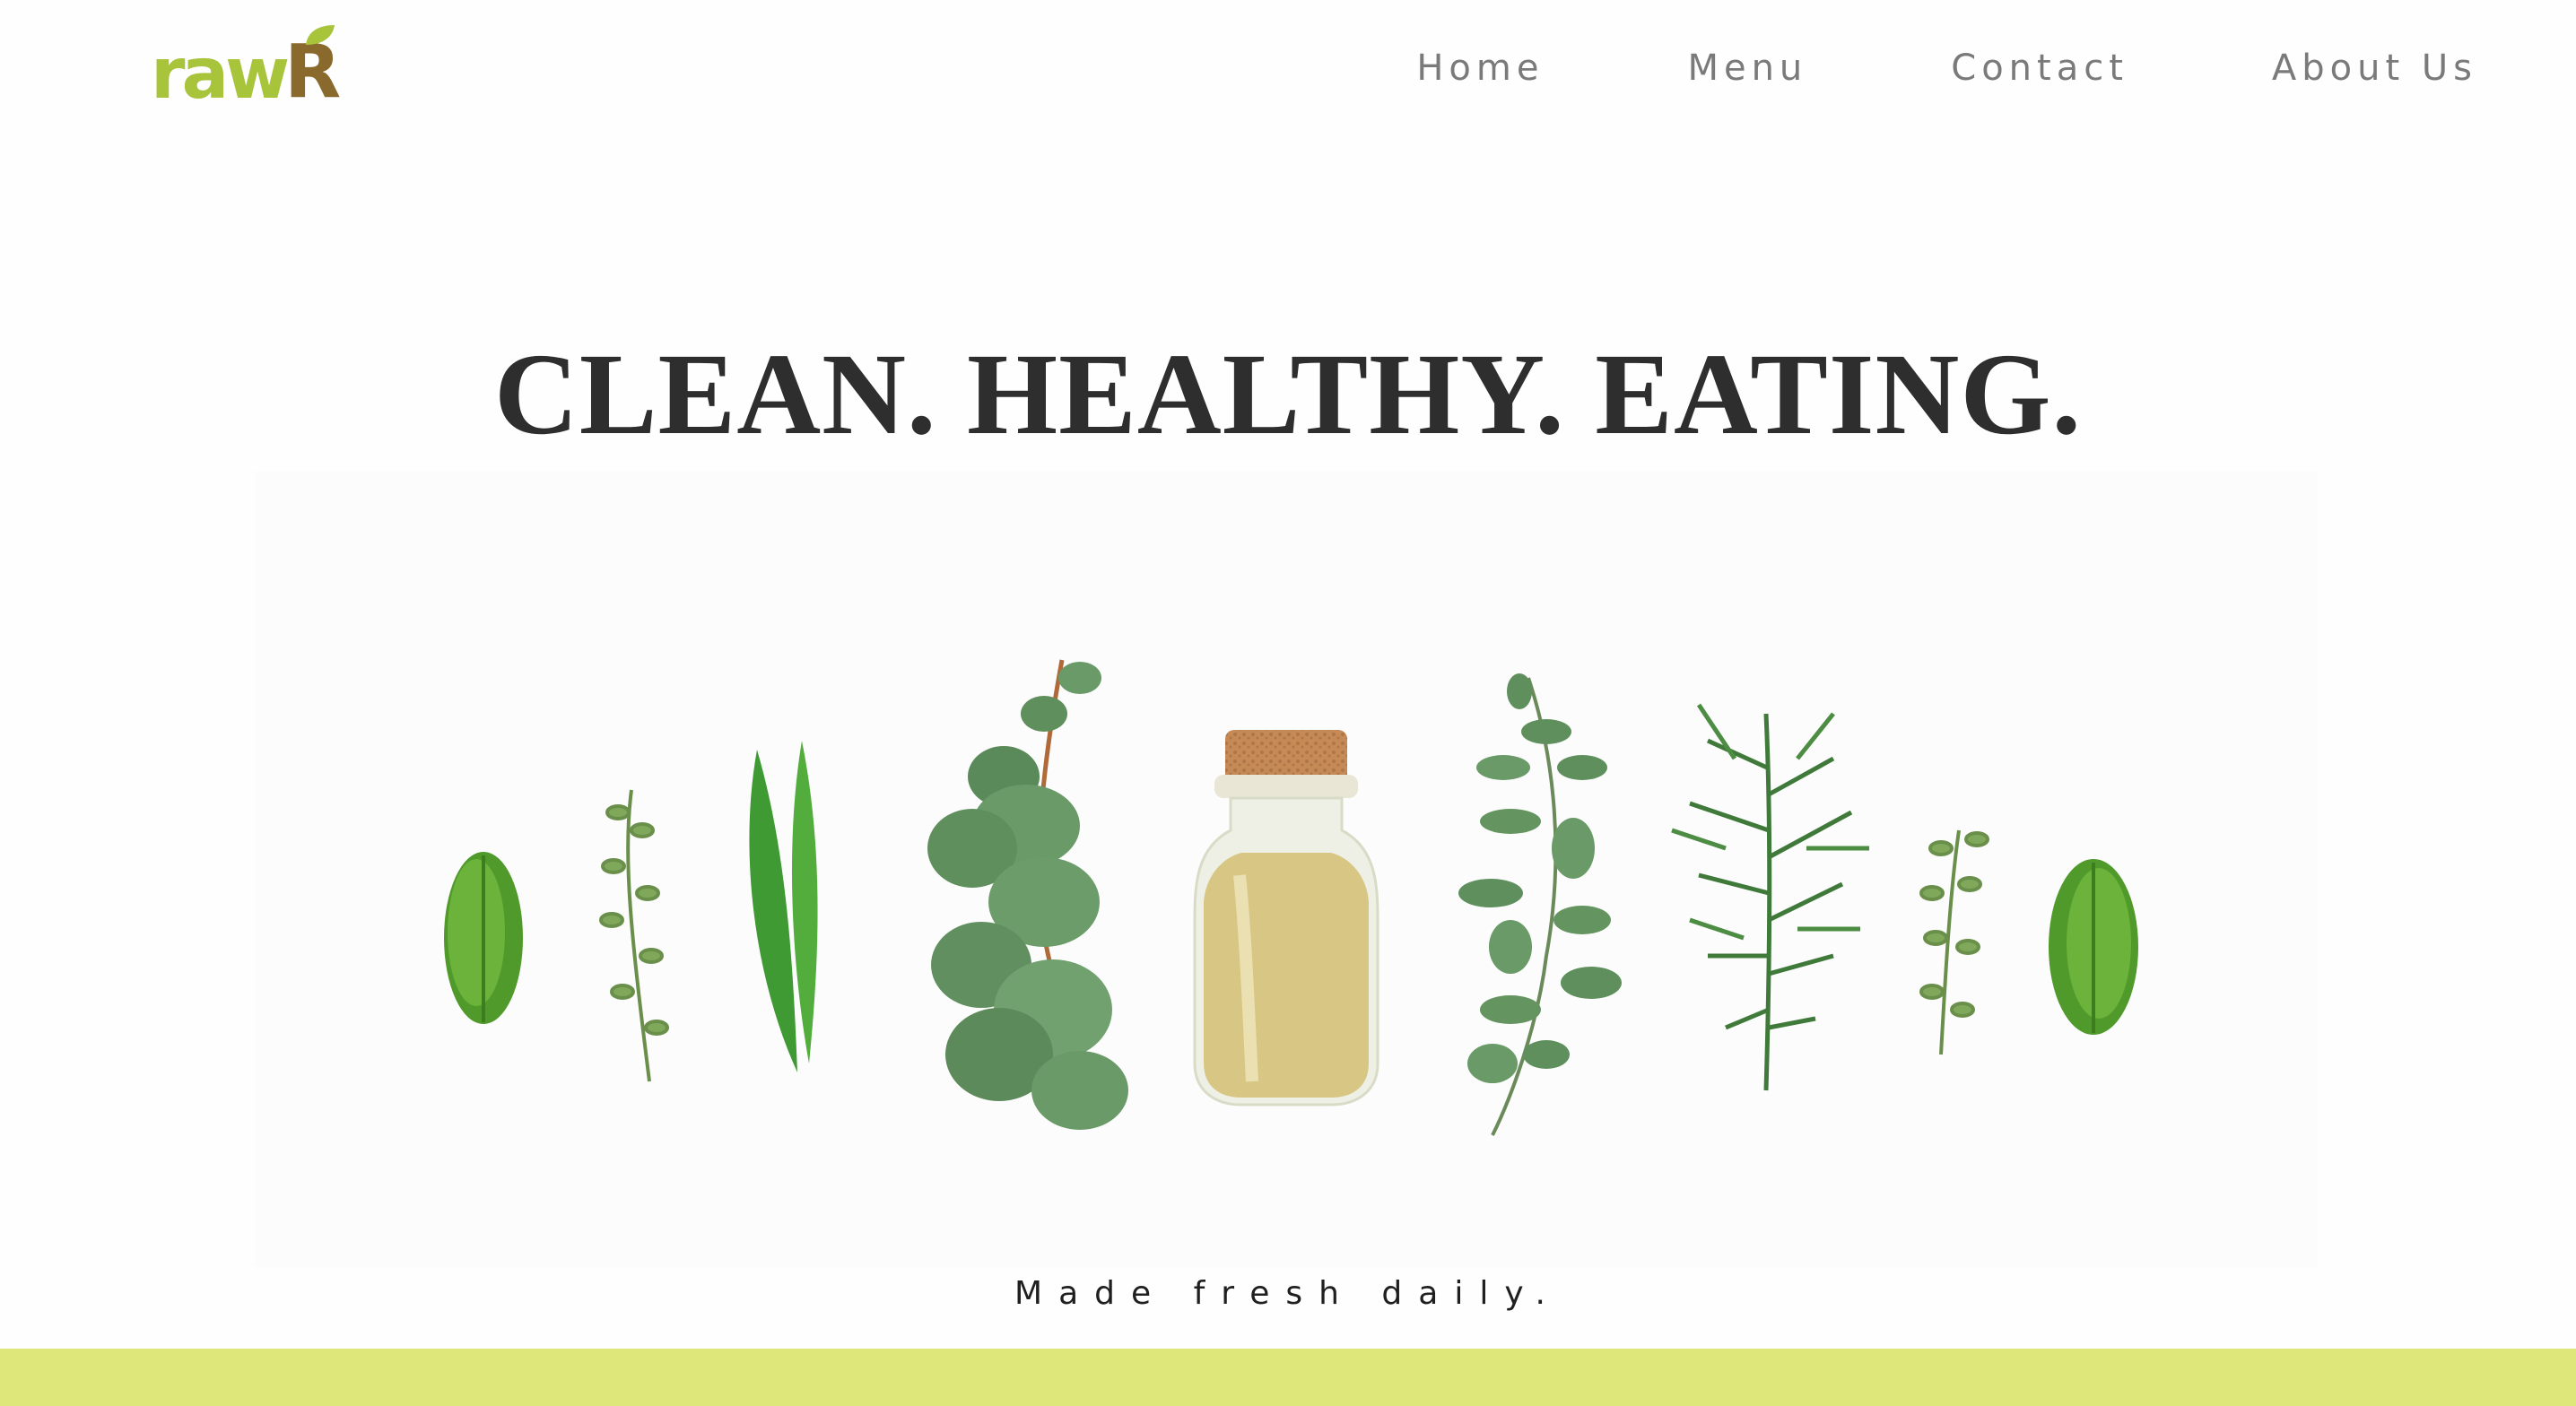 This screenshot has width=2576, height=1406. I want to click on main-nav: Home Menu Contact About Us, so click(1946, 68).